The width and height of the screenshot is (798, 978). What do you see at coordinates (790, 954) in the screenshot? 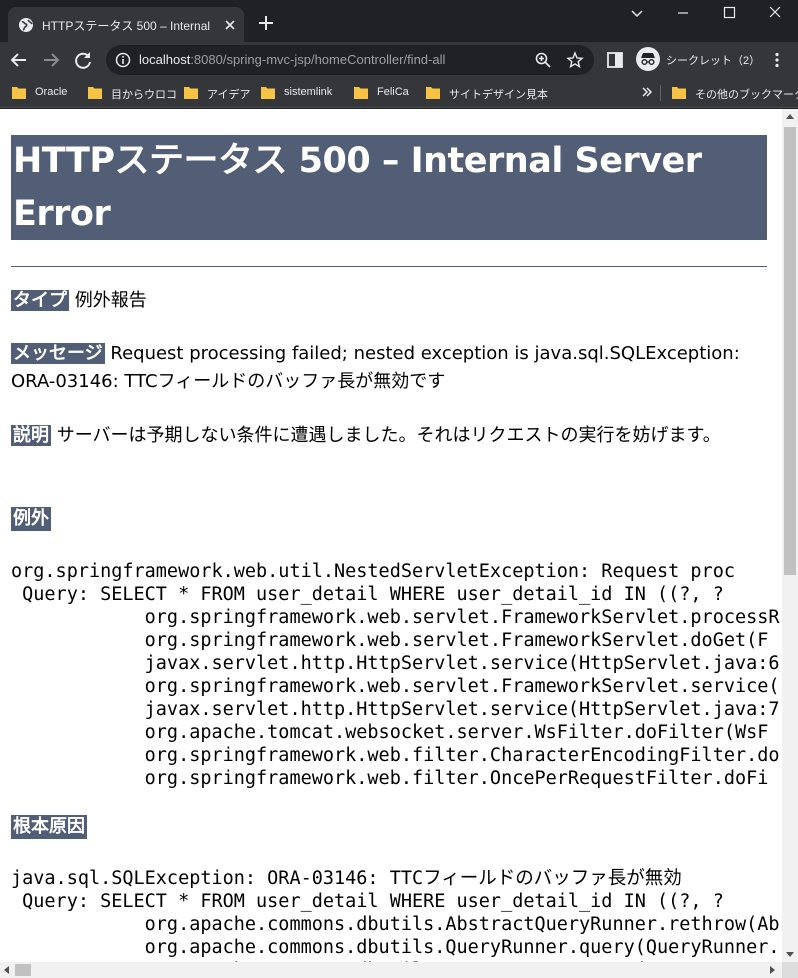
I see `scroll-down-arrow` at bounding box center [790, 954].